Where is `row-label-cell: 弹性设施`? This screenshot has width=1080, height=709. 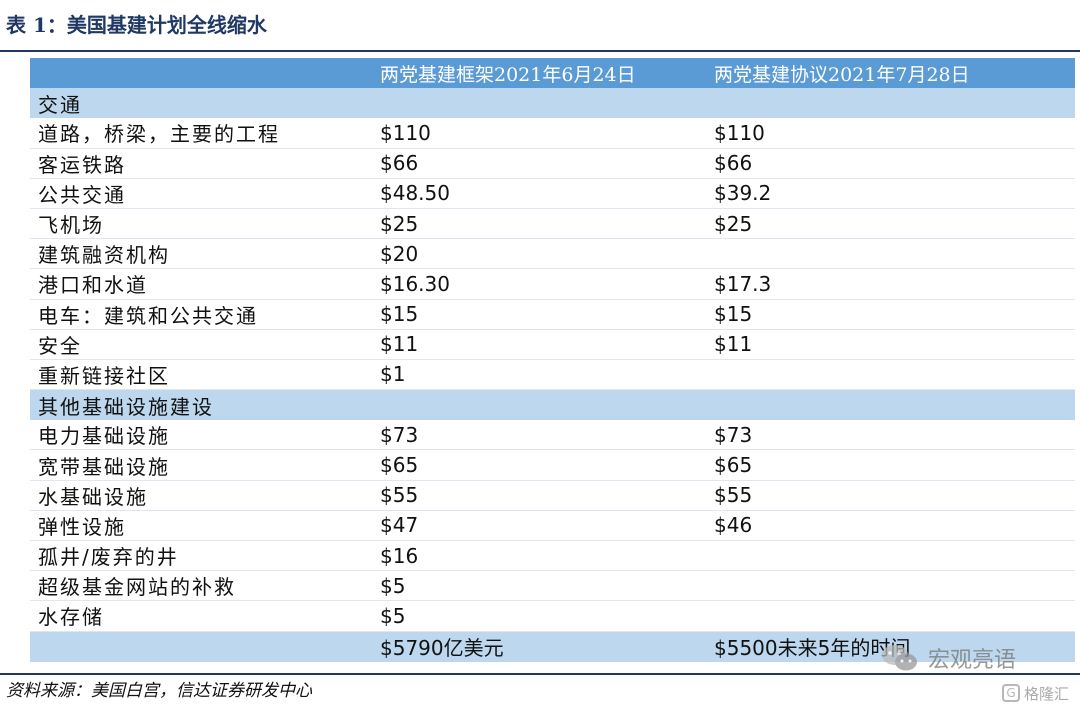 row-label-cell: 弹性设施 is located at coordinates (82, 526).